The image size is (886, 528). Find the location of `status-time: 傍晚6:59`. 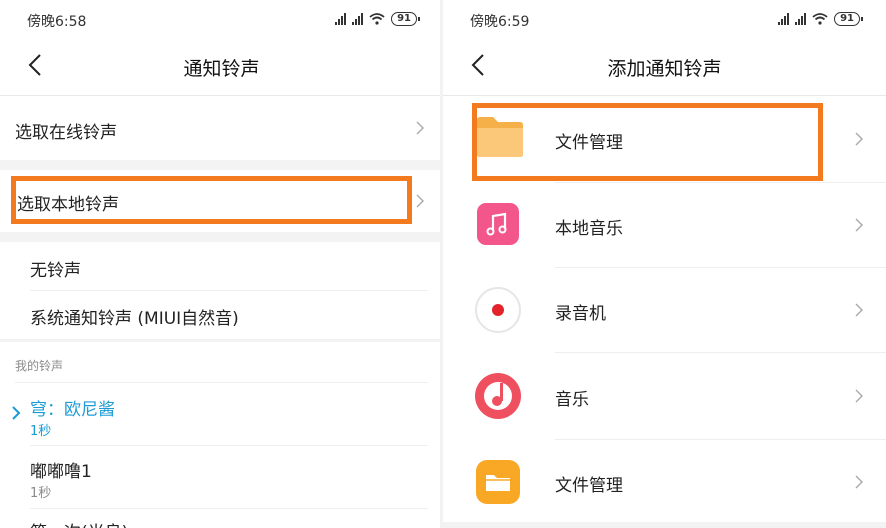

status-time: 傍晚6:59 is located at coordinates (500, 22).